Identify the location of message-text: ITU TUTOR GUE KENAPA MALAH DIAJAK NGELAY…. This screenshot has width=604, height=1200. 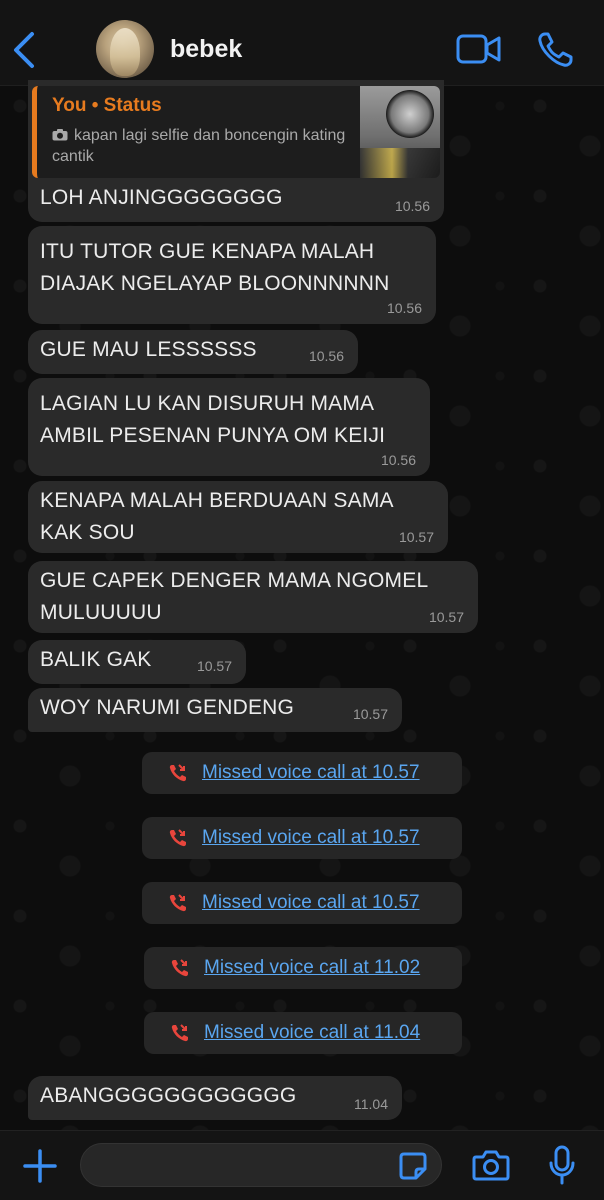
(215, 267).